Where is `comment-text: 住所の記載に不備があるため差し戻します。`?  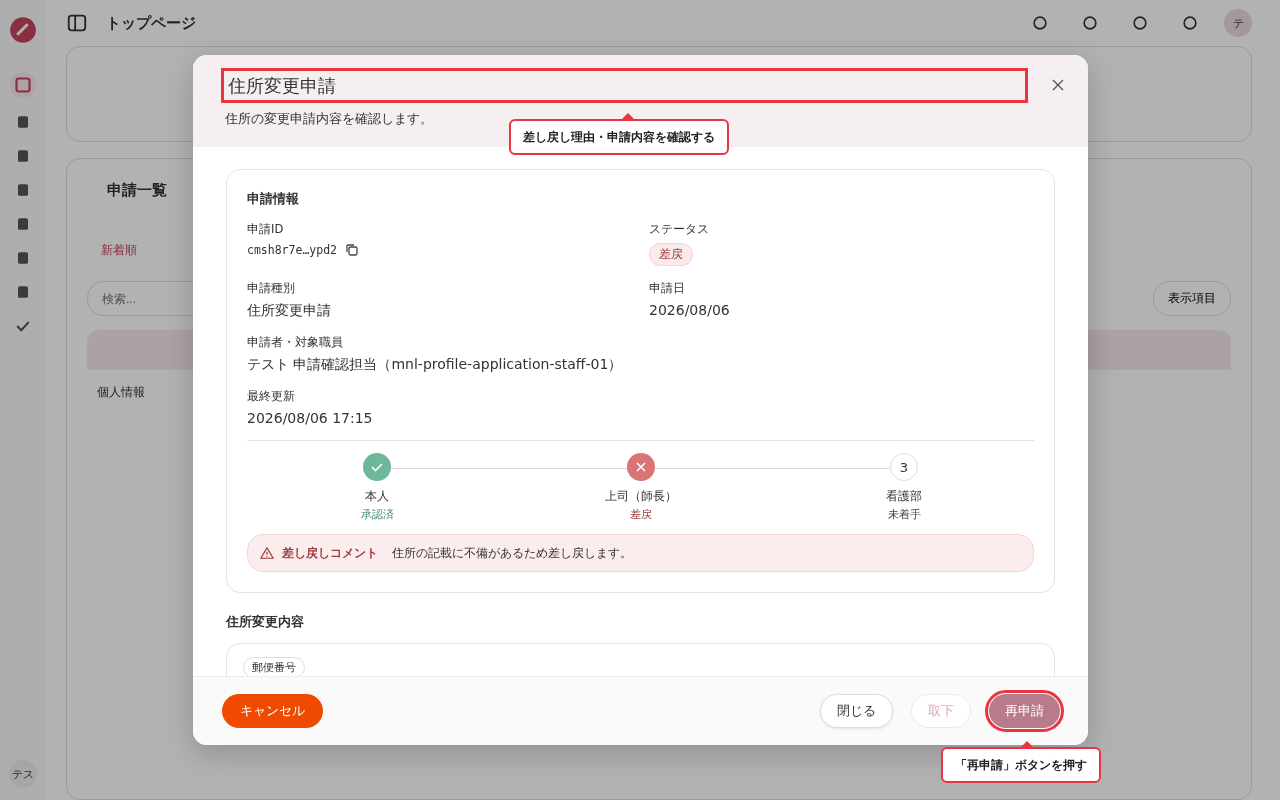
comment-text: 住所の記載に不備があるため差し戻します。 is located at coordinates (512, 553).